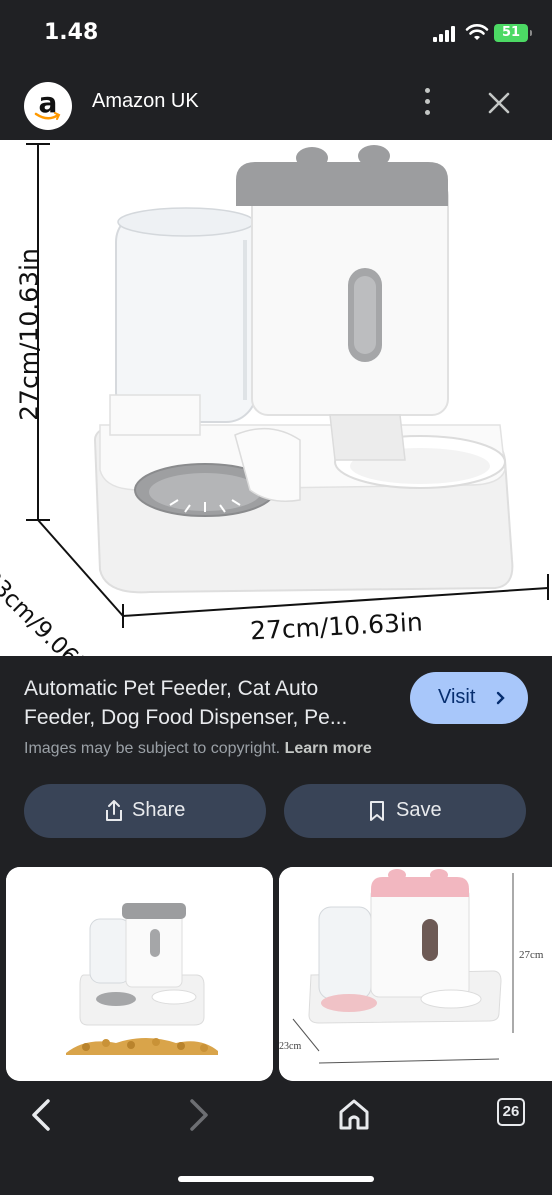 This screenshot has width=552, height=1195. What do you see at coordinates (428, 102) in the screenshot?
I see `more-vertical-icon` at bounding box center [428, 102].